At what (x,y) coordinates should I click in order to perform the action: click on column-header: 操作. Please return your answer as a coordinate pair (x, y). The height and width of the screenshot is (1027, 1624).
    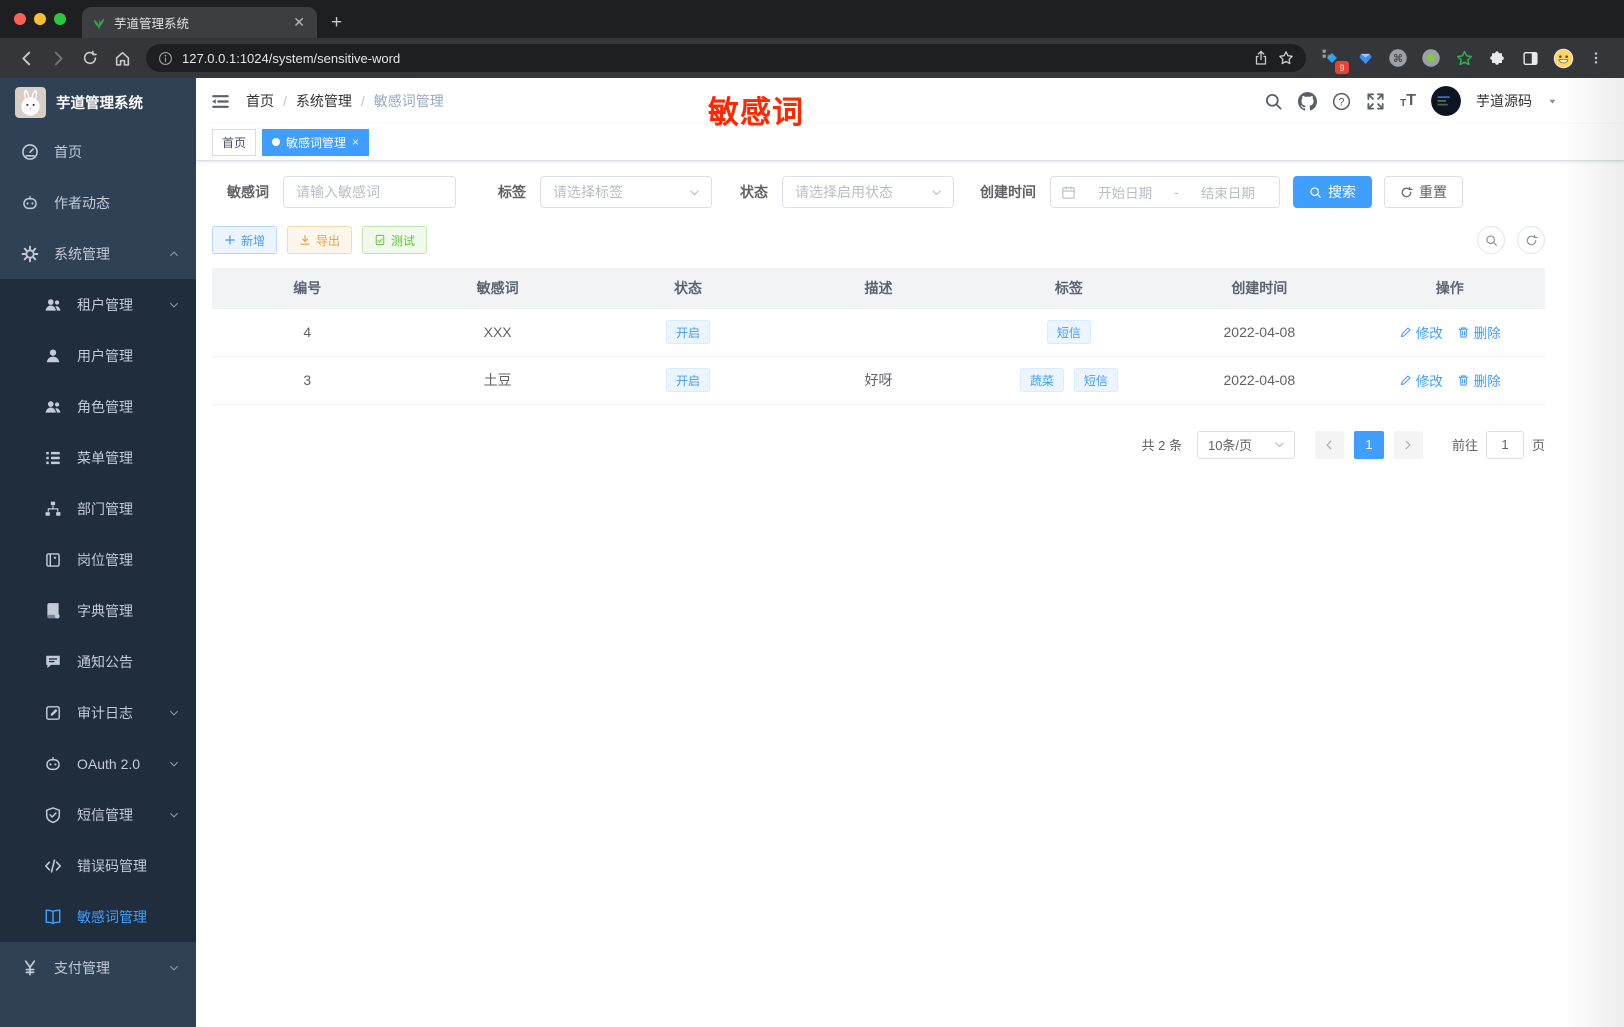
    Looking at the image, I should click on (1449, 288).